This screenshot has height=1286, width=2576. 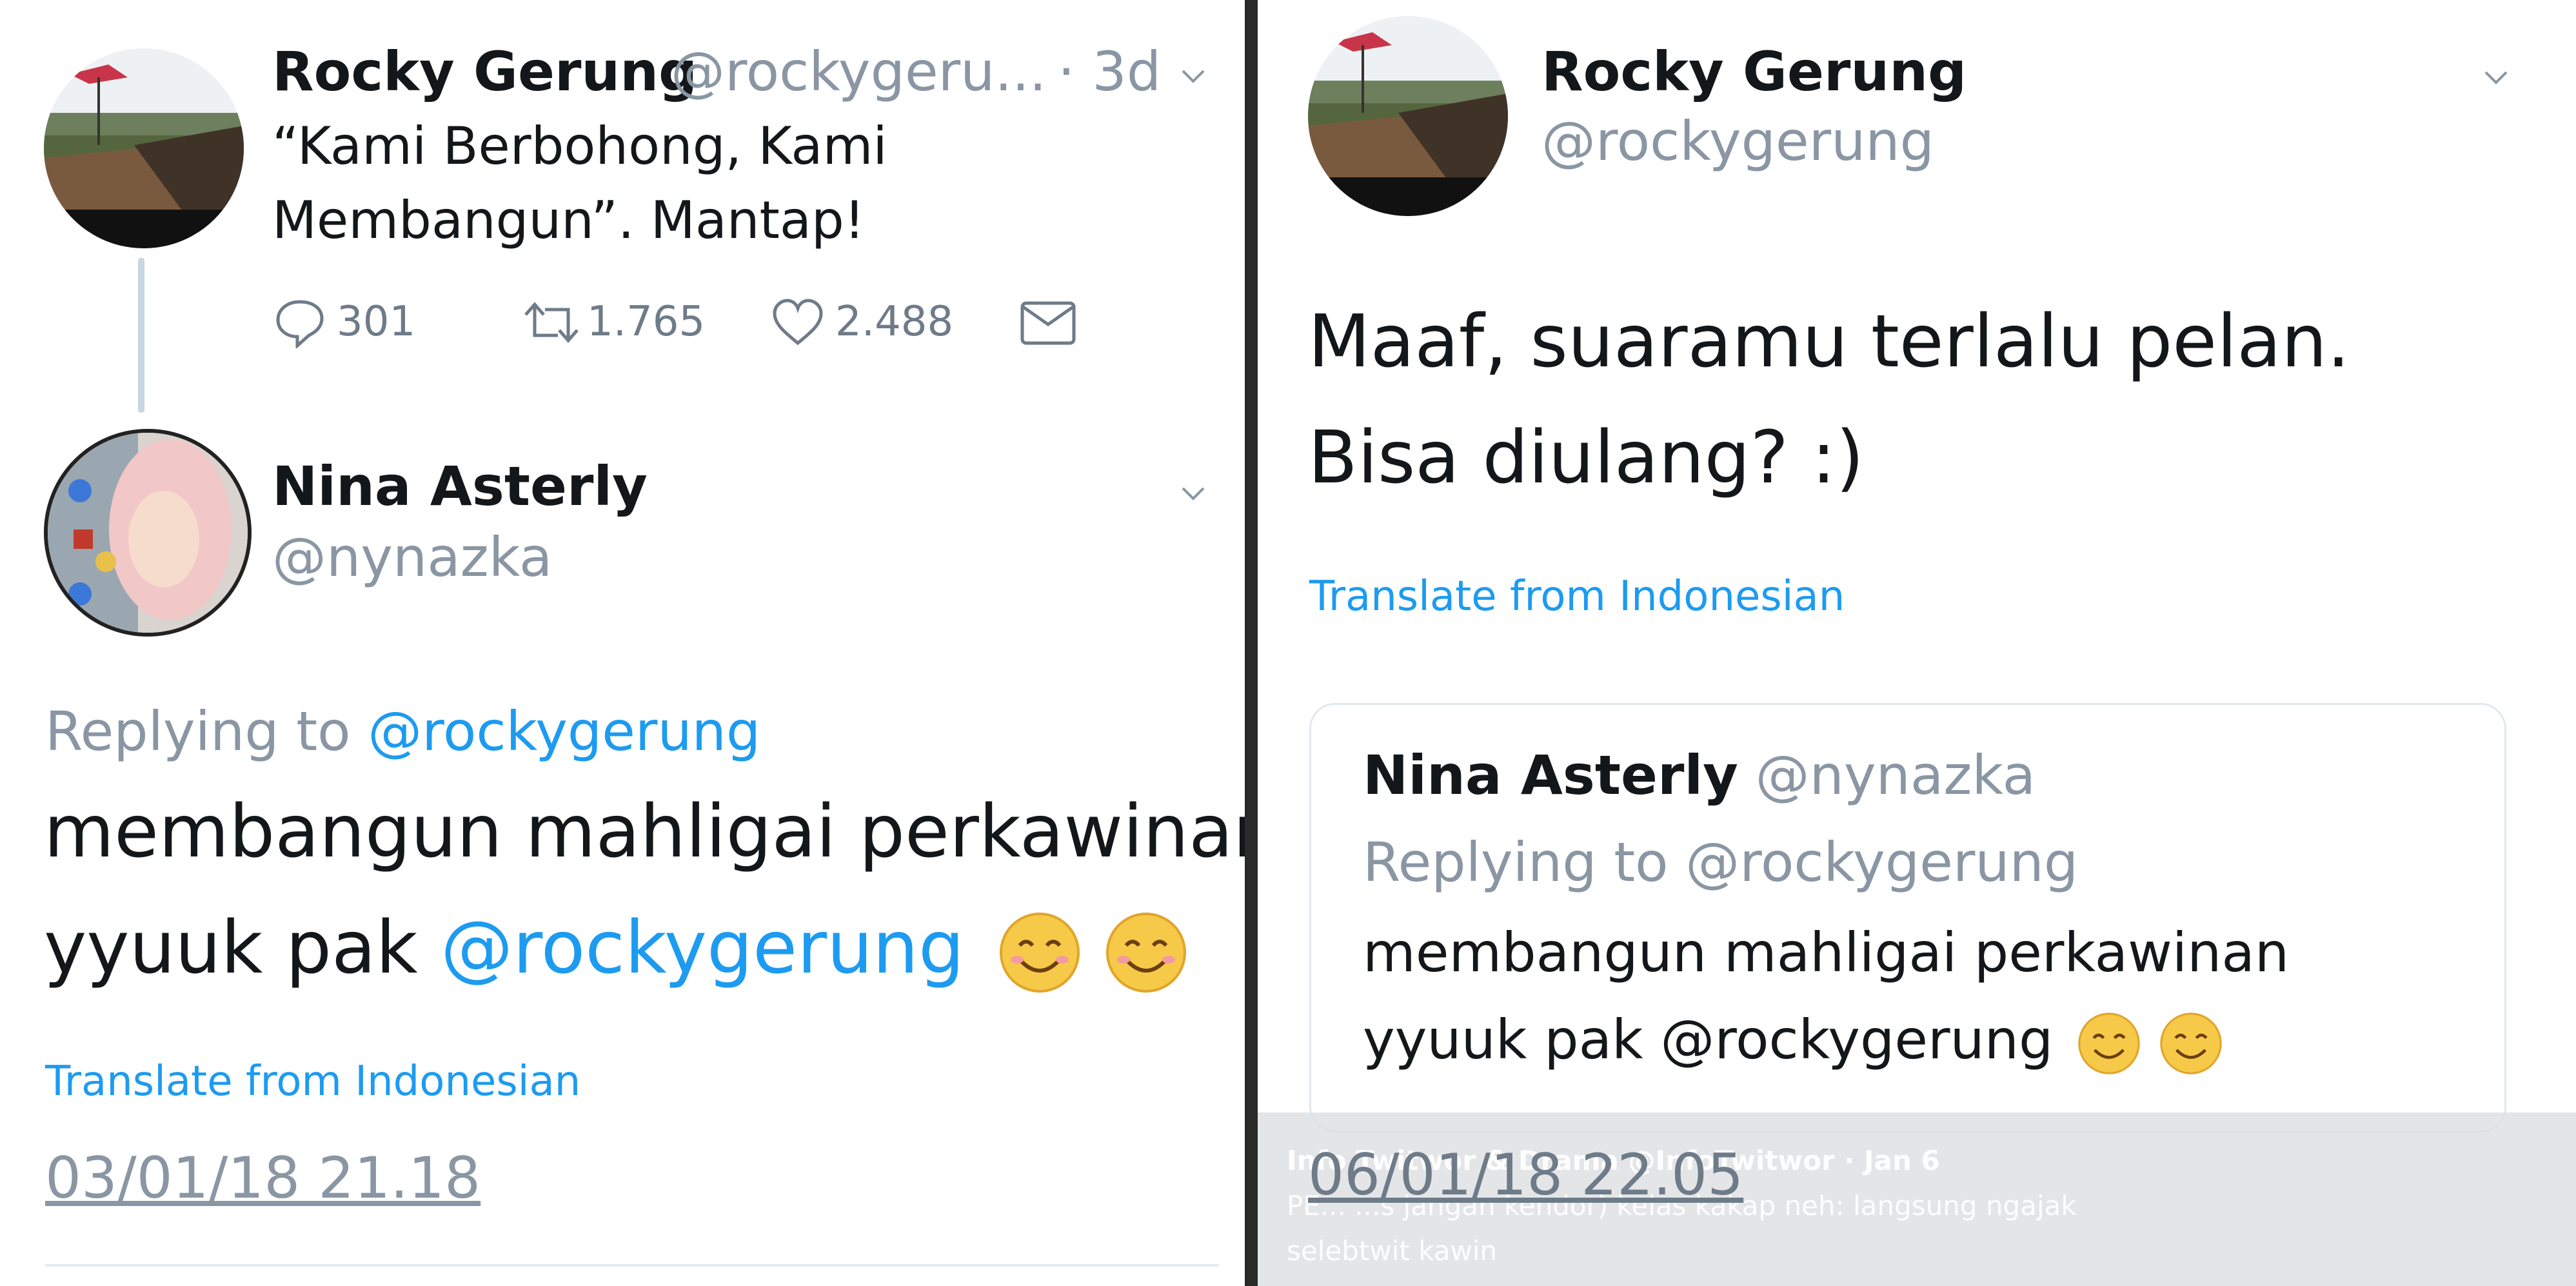 What do you see at coordinates (646, 322) in the screenshot?
I see `retweet-count: 1.765` at bounding box center [646, 322].